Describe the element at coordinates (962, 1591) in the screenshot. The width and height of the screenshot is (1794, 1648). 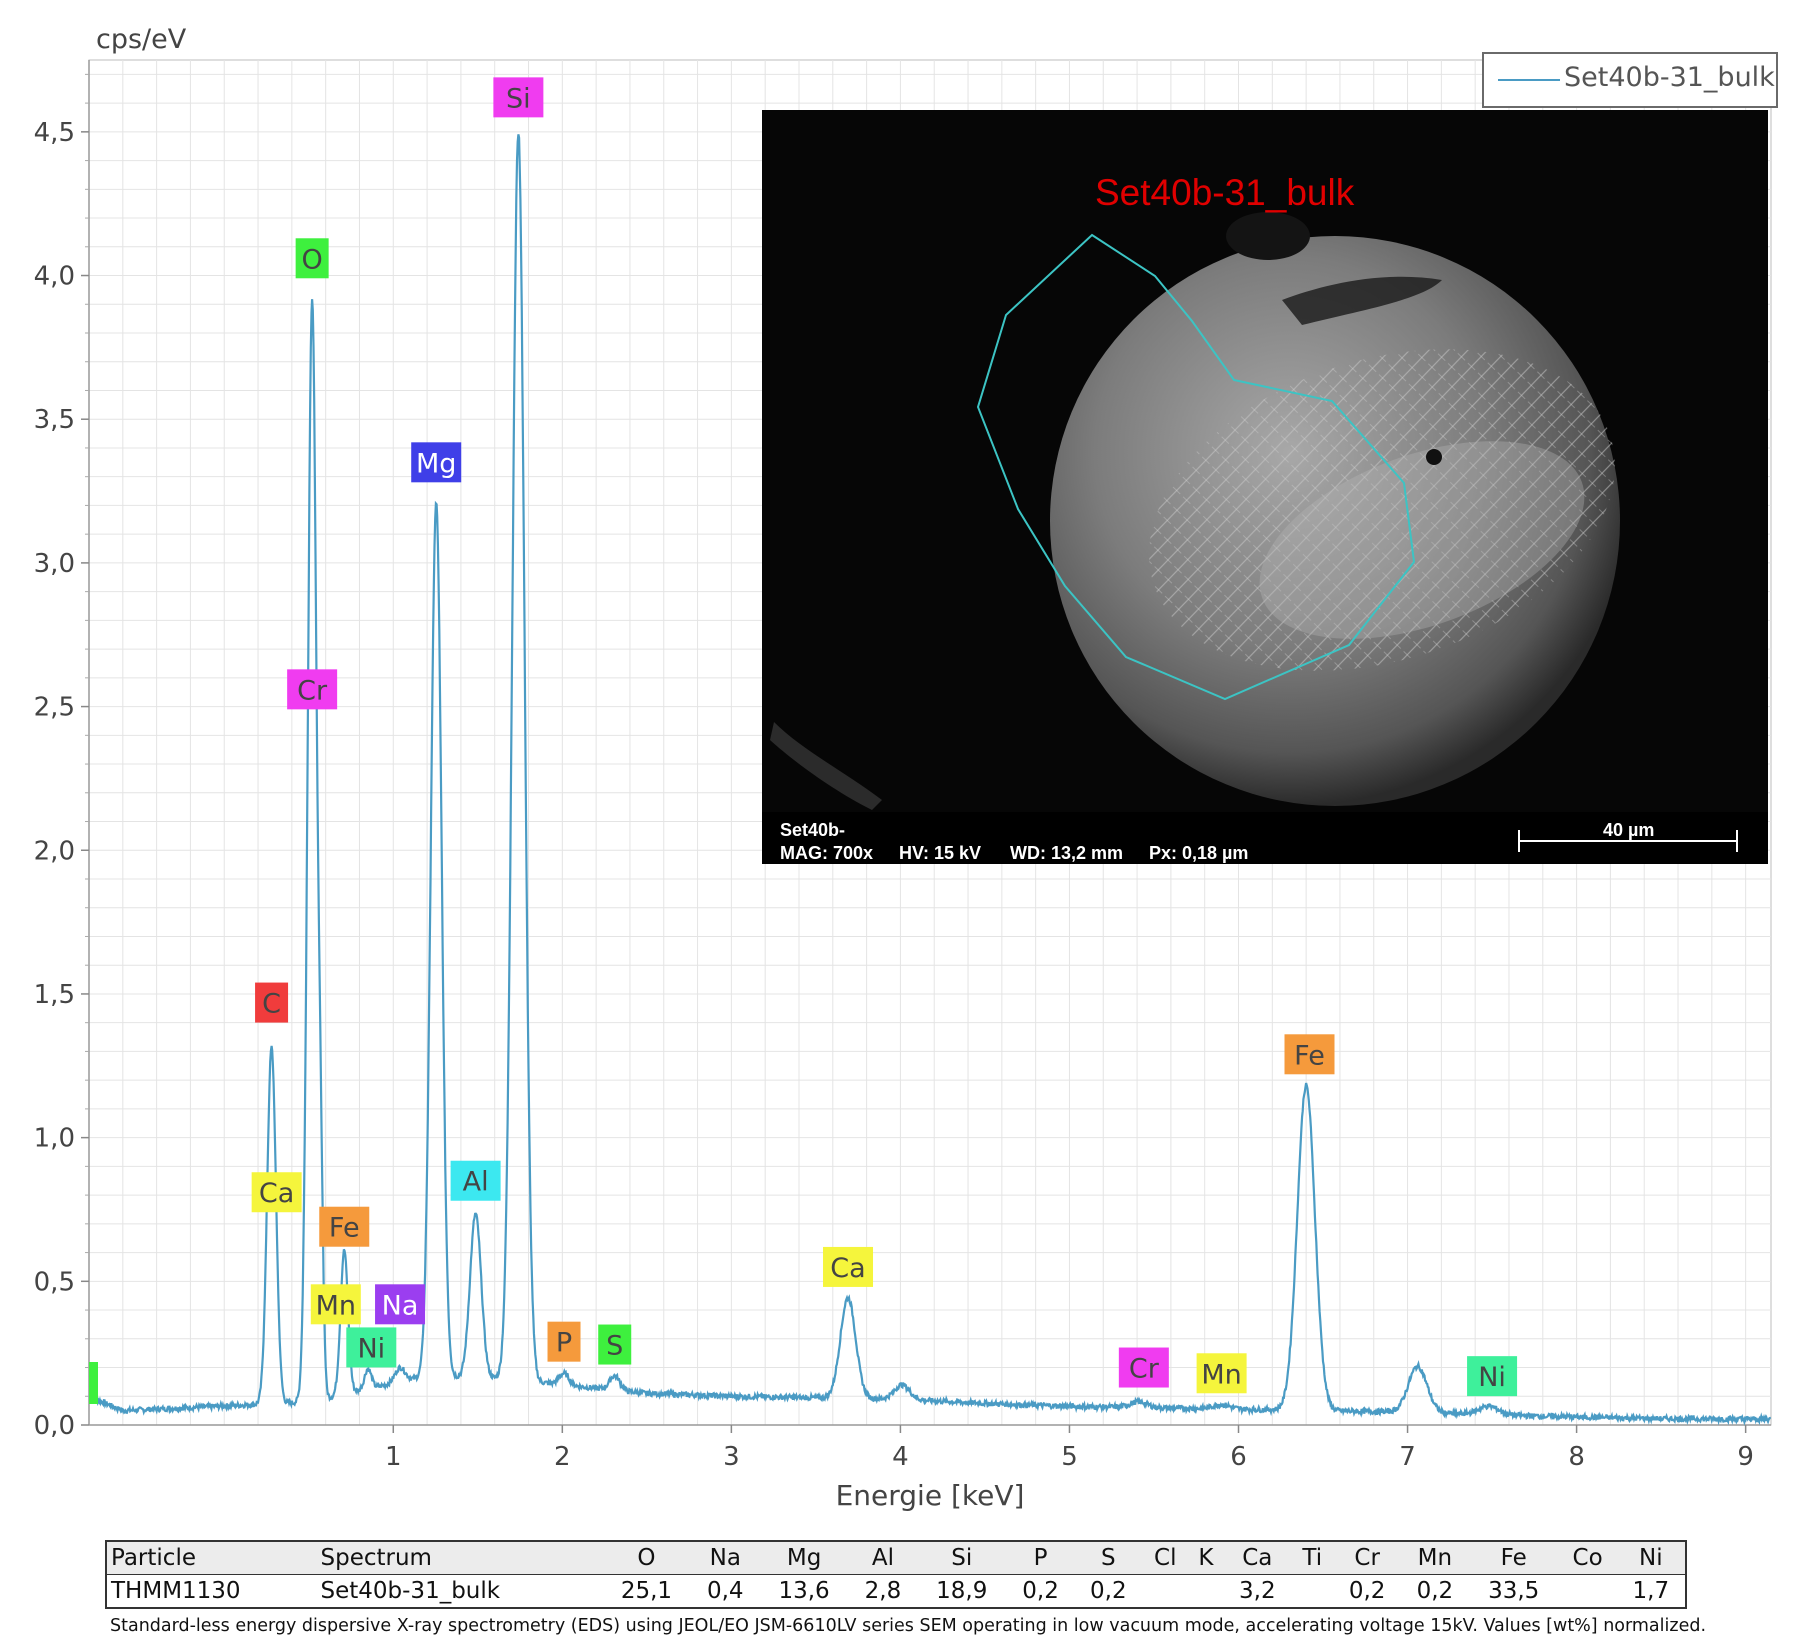
I see `table-cell: 18,9` at that location.